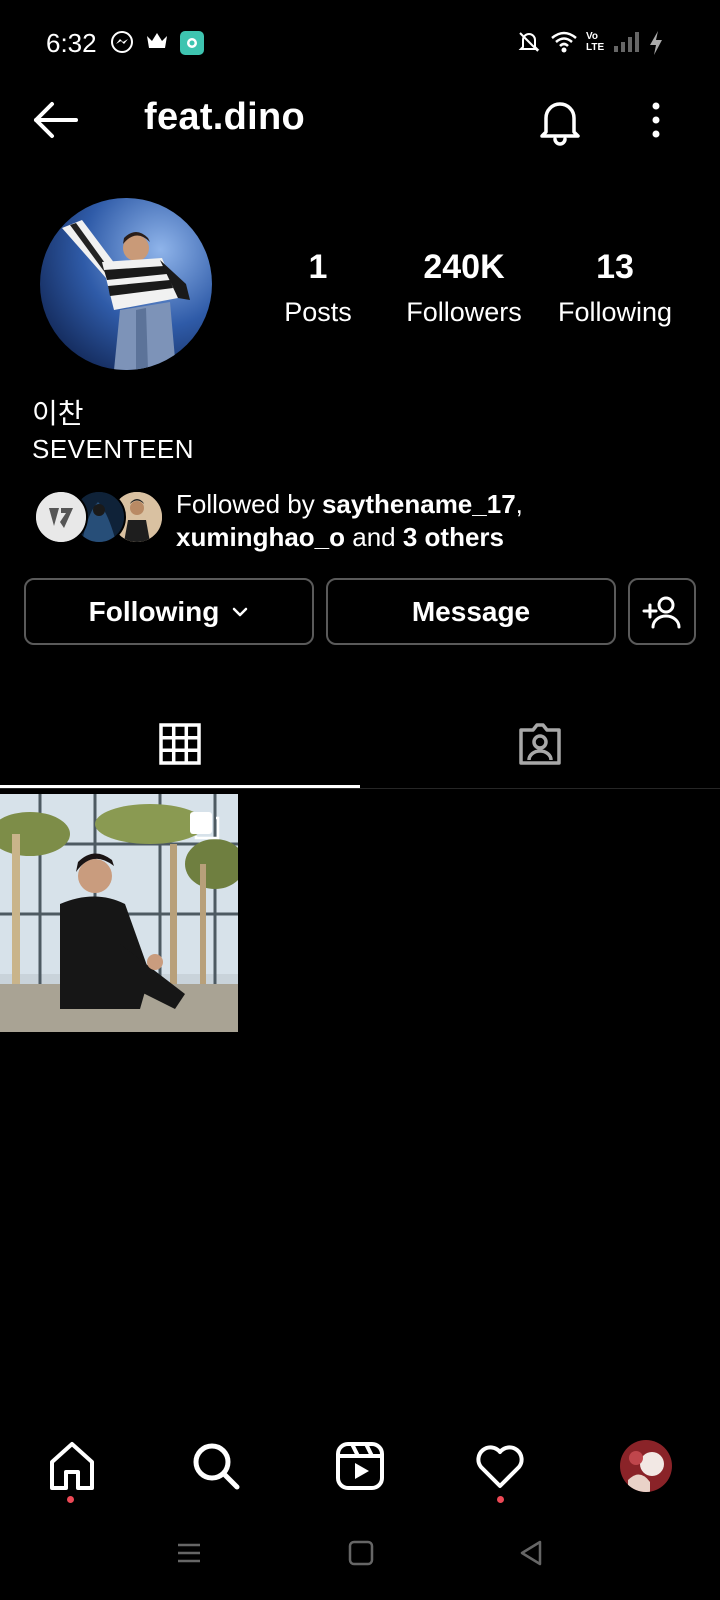 The image size is (720, 1600). I want to click on recent-apps-icon, so click(189, 1555).